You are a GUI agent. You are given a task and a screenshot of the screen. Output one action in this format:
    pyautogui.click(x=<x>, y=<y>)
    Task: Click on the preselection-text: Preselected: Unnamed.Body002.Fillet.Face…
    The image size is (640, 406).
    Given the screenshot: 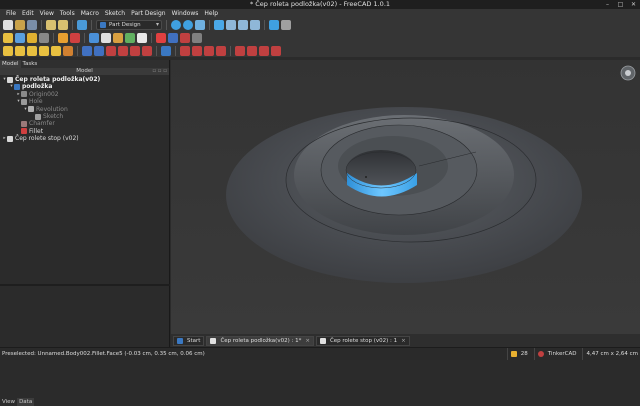 What is the action you would take?
    pyautogui.click(x=103, y=354)
    